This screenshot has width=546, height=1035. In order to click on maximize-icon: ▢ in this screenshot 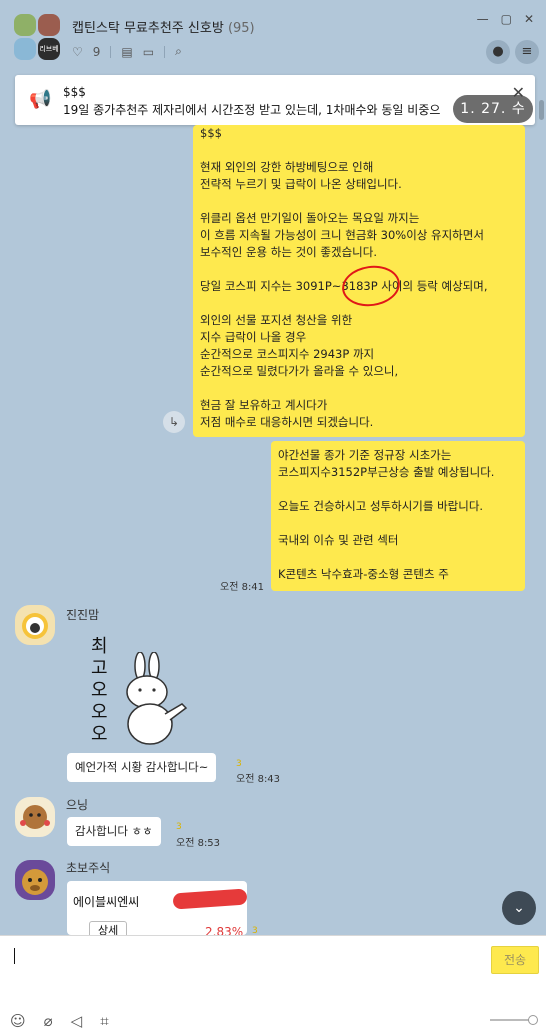, I will do `click(506, 19)`.